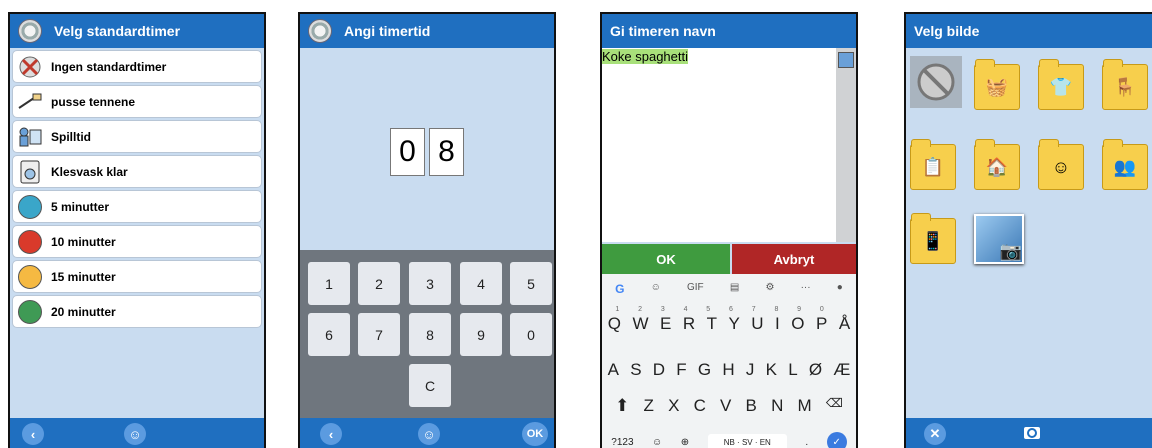 Image resolution: width=1152 pixels, height=448 pixels. Describe the element at coordinates (747, 440) in the screenshot. I see `spacebar: NB · SV · EN` at that location.